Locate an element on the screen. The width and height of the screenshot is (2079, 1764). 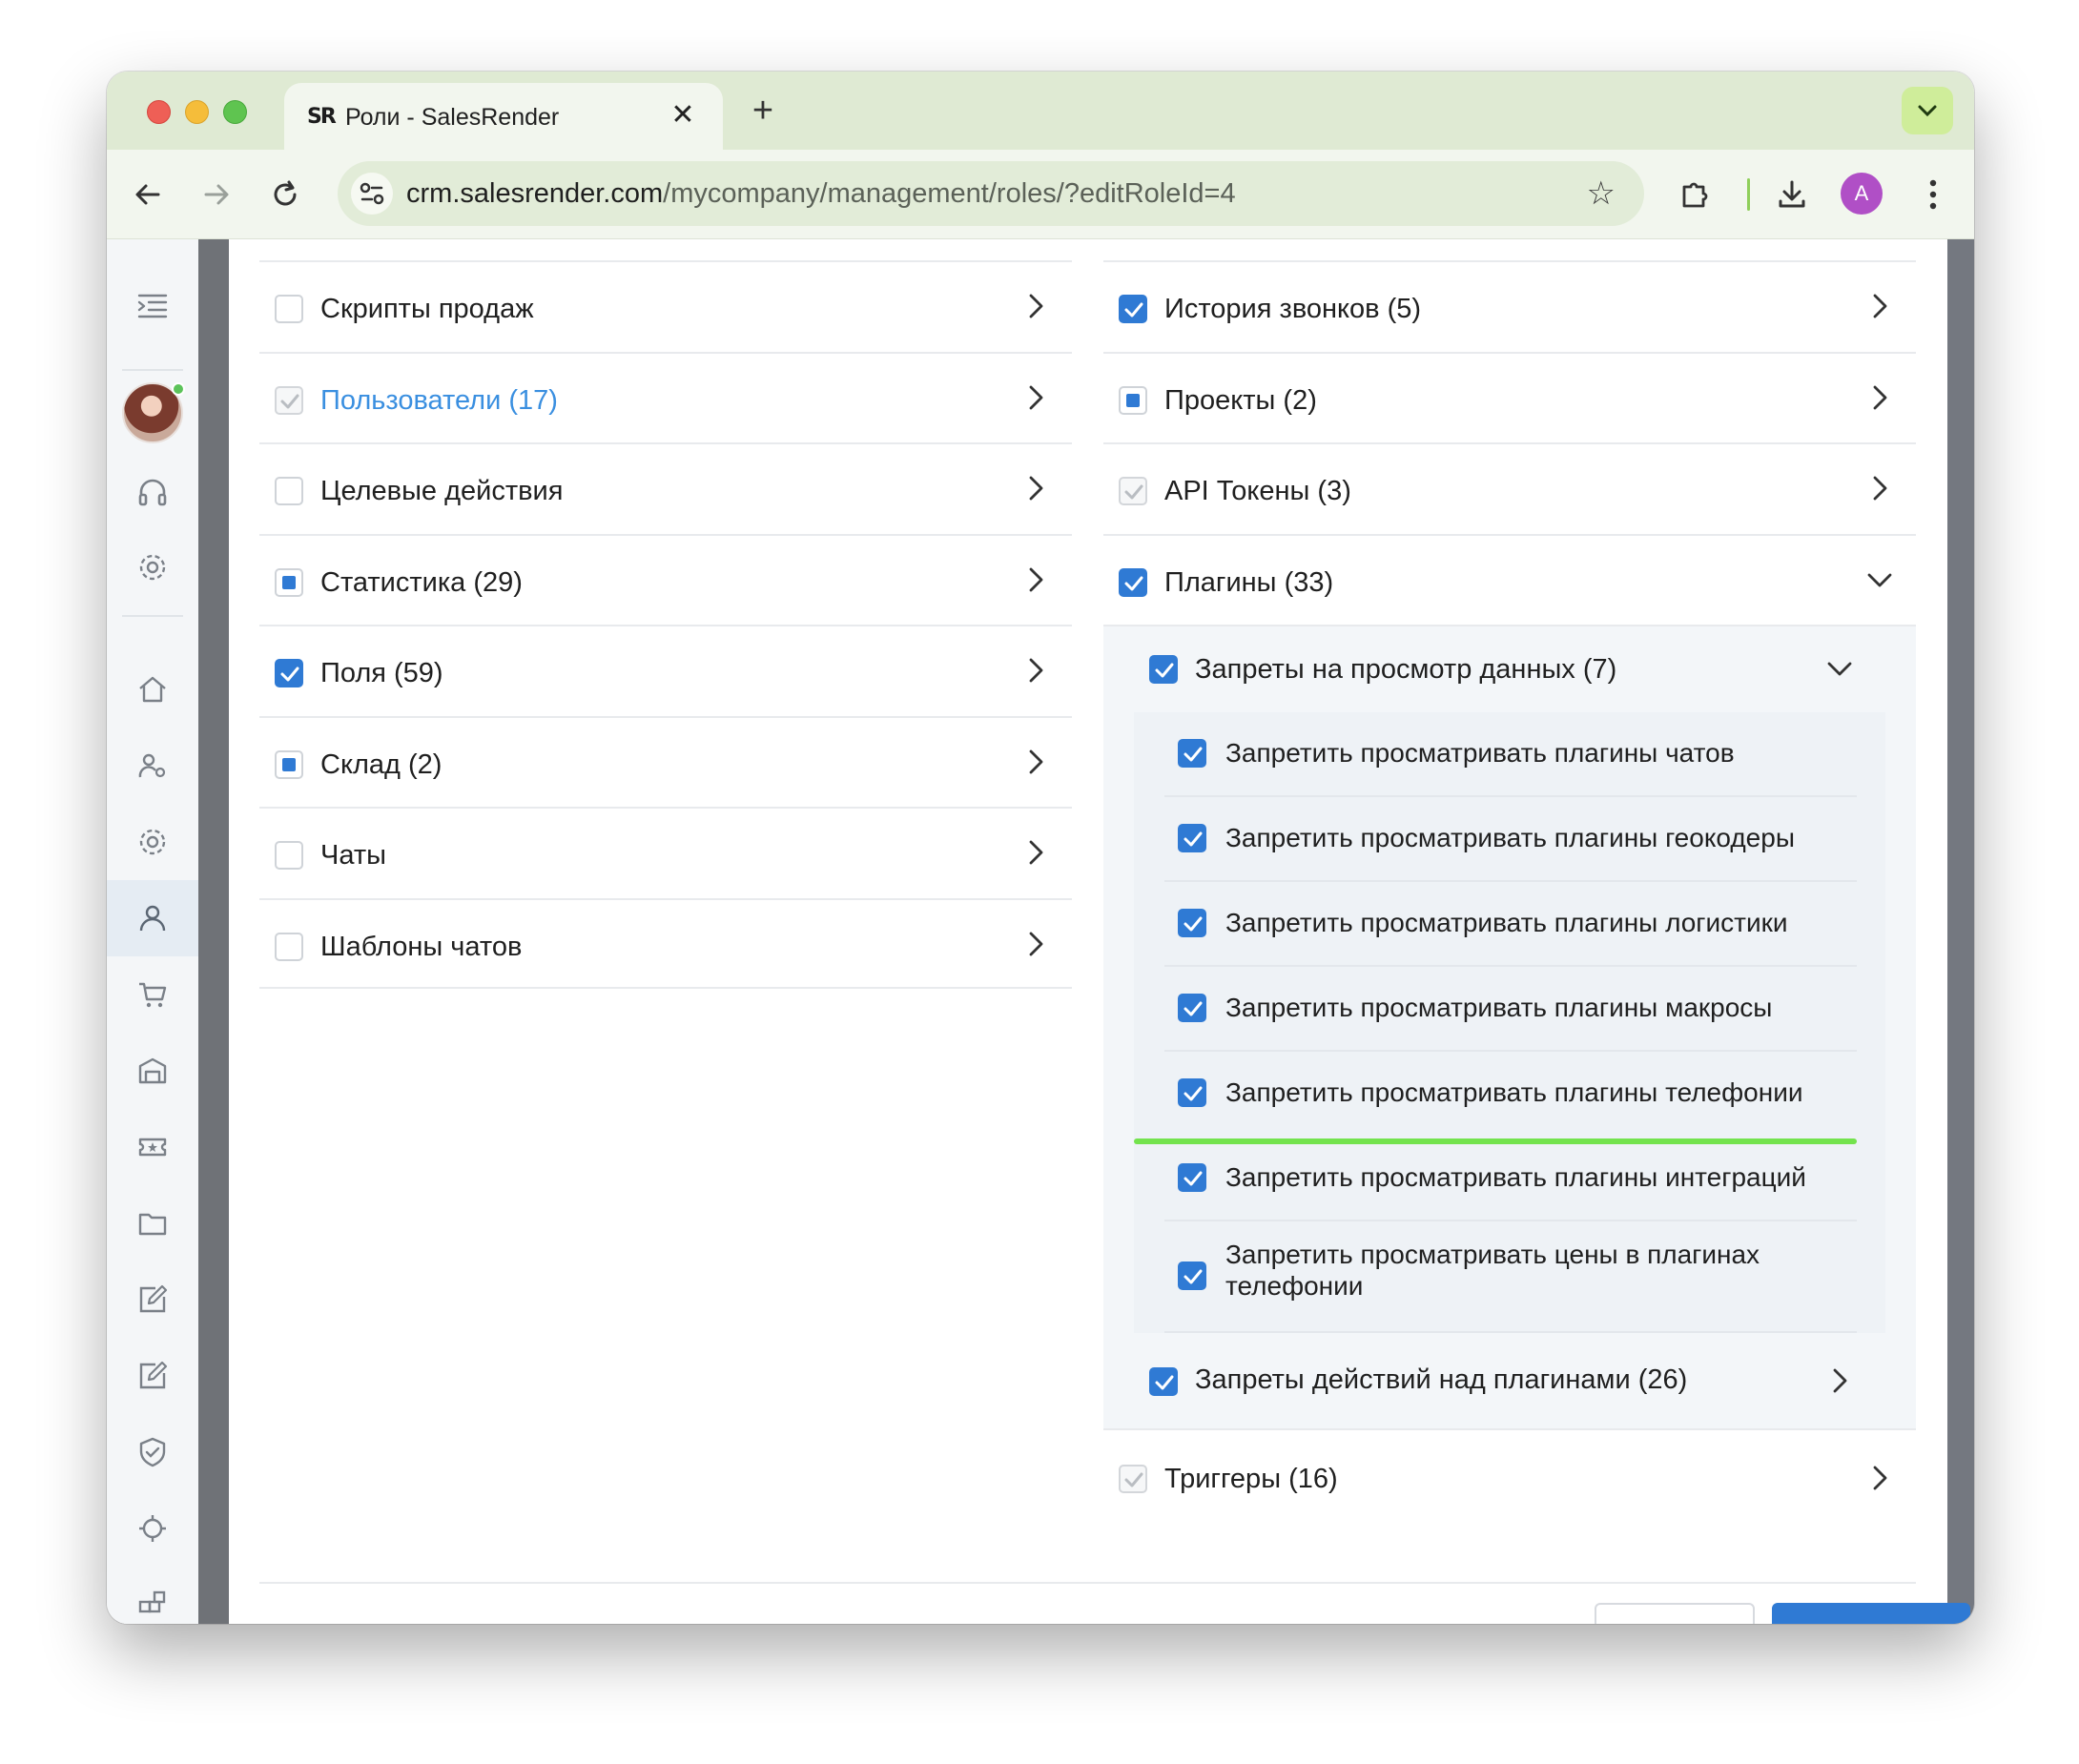
extensions-button is located at coordinates (1695, 194).